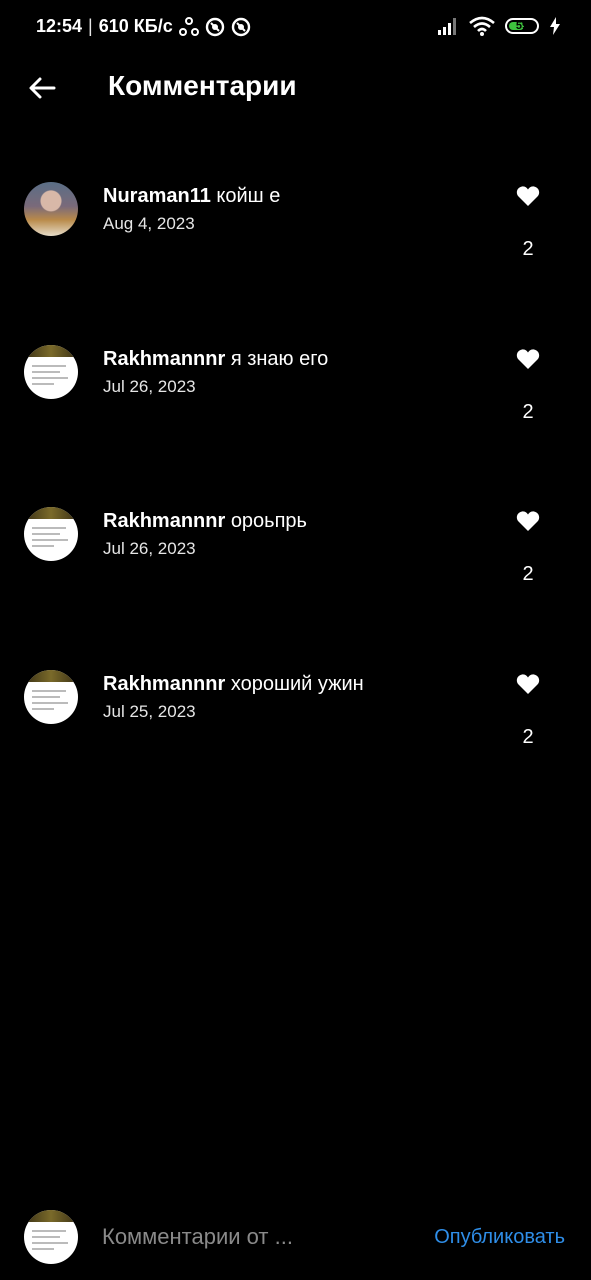 The width and height of the screenshot is (591, 1280). Describe the element at coordinates (157, 196) in the screenshot. I see `comment-username: Nuraman11` at that location.